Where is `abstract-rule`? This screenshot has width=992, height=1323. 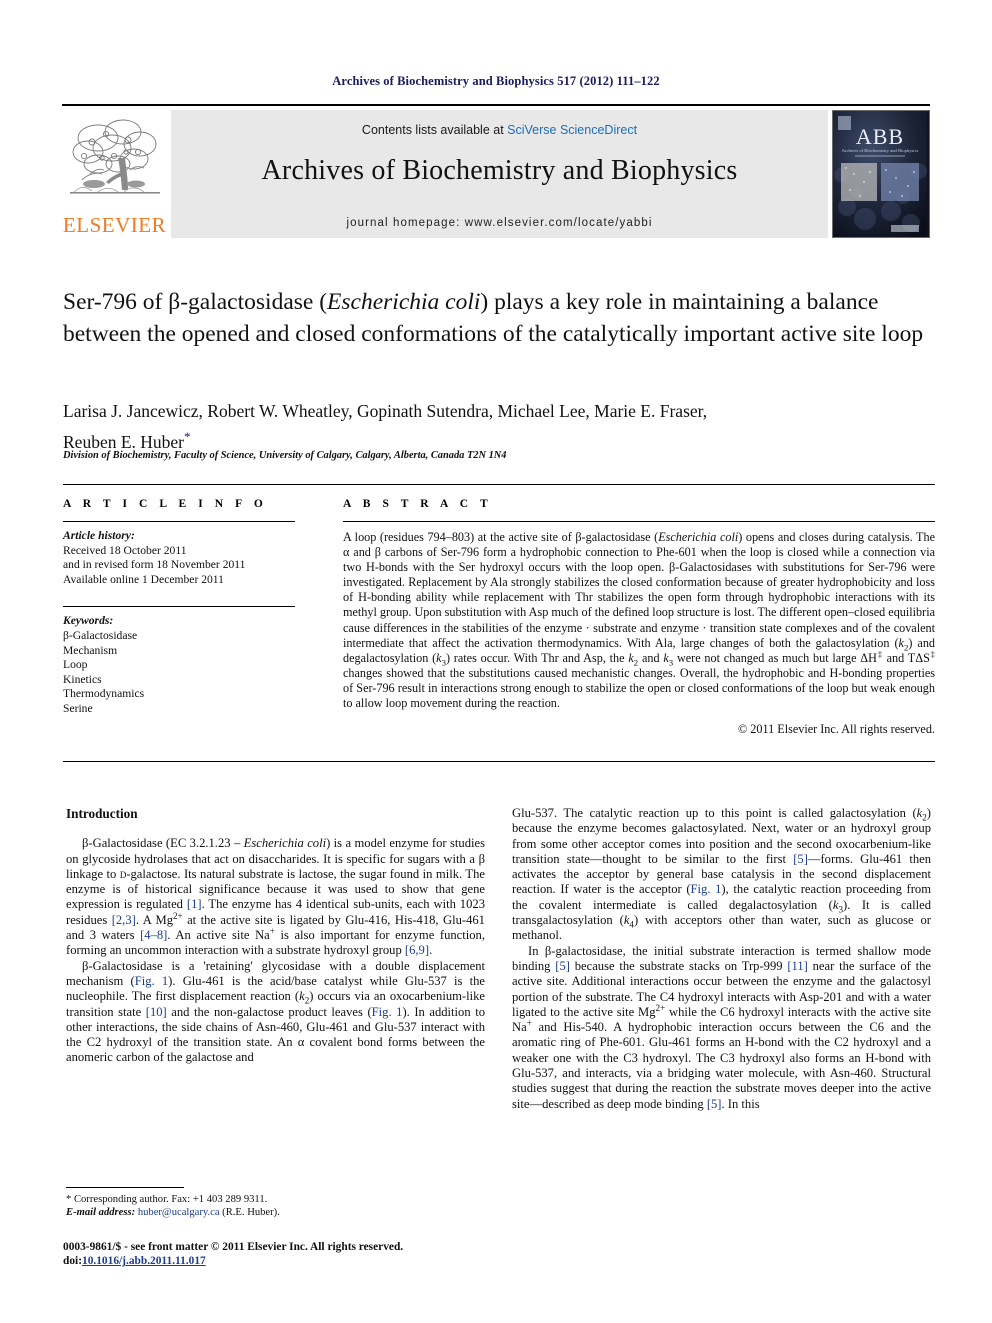 abstract-rule is located at coordinates (639, 521).